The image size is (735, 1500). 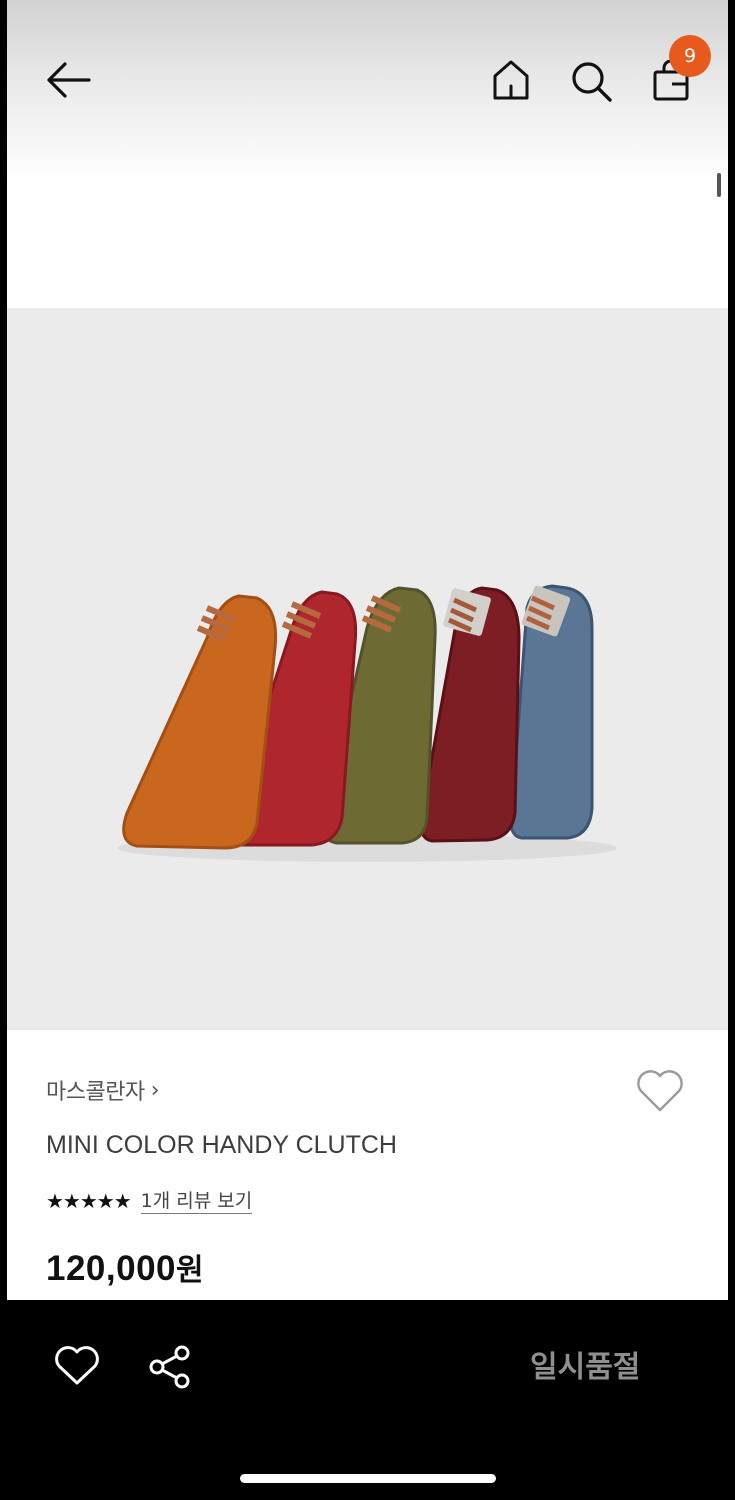 What do you see at coordinates (155, 1090) in the screenshot?
I see `chevron-right-icon: ›` at bounding box center [155, 1090].